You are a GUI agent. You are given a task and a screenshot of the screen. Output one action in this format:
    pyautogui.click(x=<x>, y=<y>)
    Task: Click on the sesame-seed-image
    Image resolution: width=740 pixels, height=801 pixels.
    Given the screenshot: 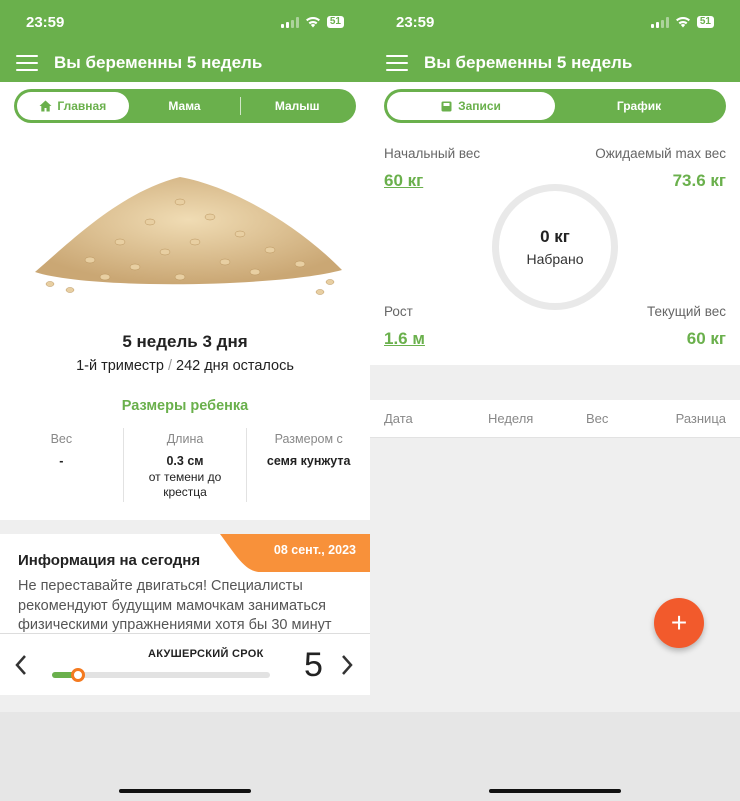 What is the action you would take?
    pyautogui.click(x=188, y=236)
    